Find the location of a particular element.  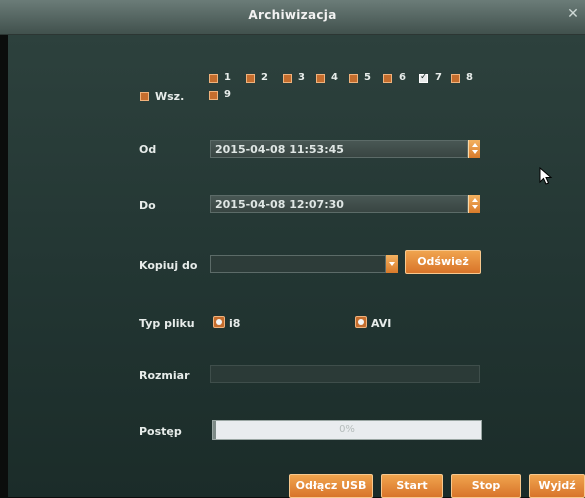

from-datetime-value: 2015-04-08 11:53:45 is located at coordinates (279, 149).